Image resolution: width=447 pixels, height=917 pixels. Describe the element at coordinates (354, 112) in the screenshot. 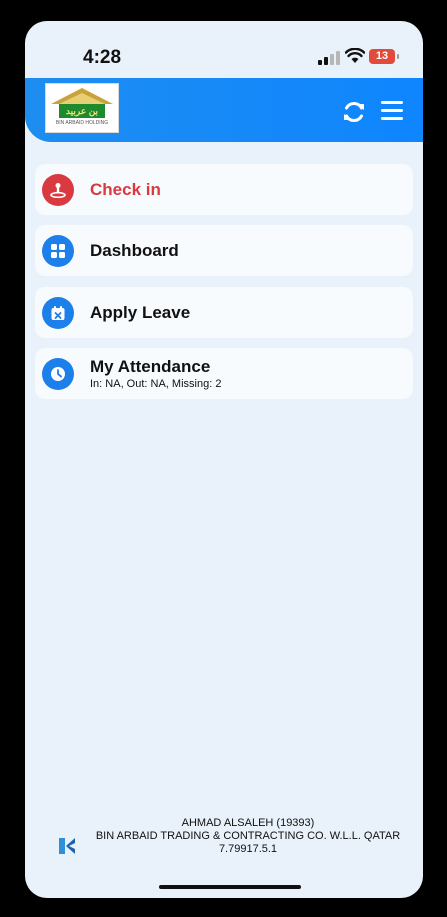

I see `refresh-icon` at that location.